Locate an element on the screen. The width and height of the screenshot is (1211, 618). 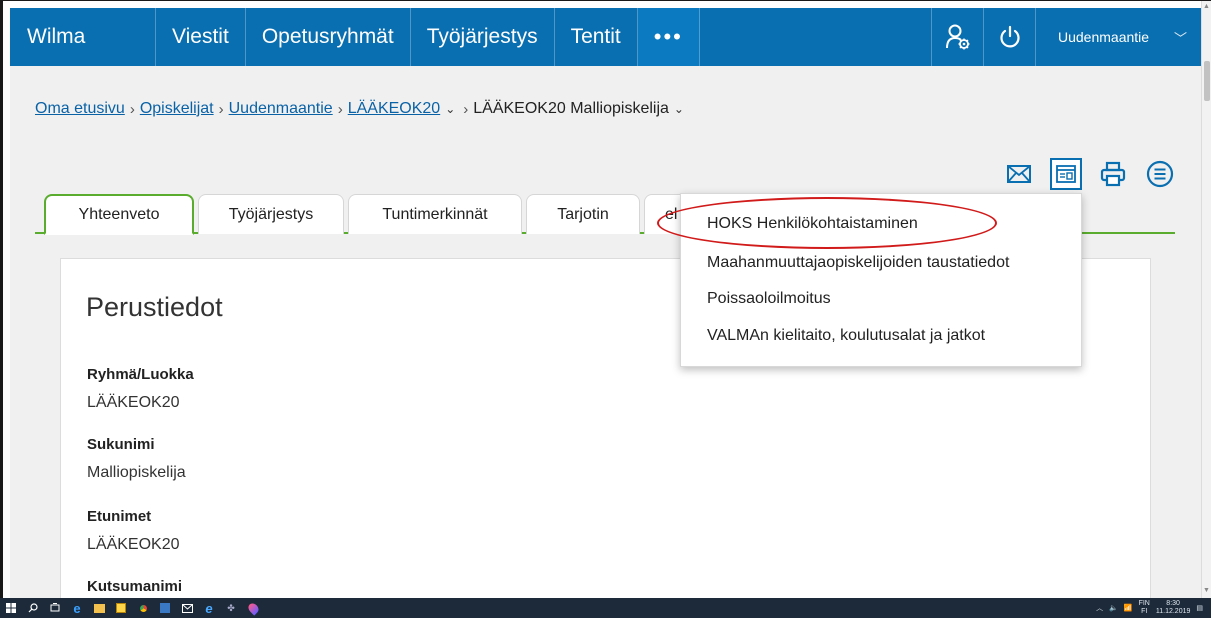
tab-tarjotin: Tarjotin is located at coordinates (583, 214).